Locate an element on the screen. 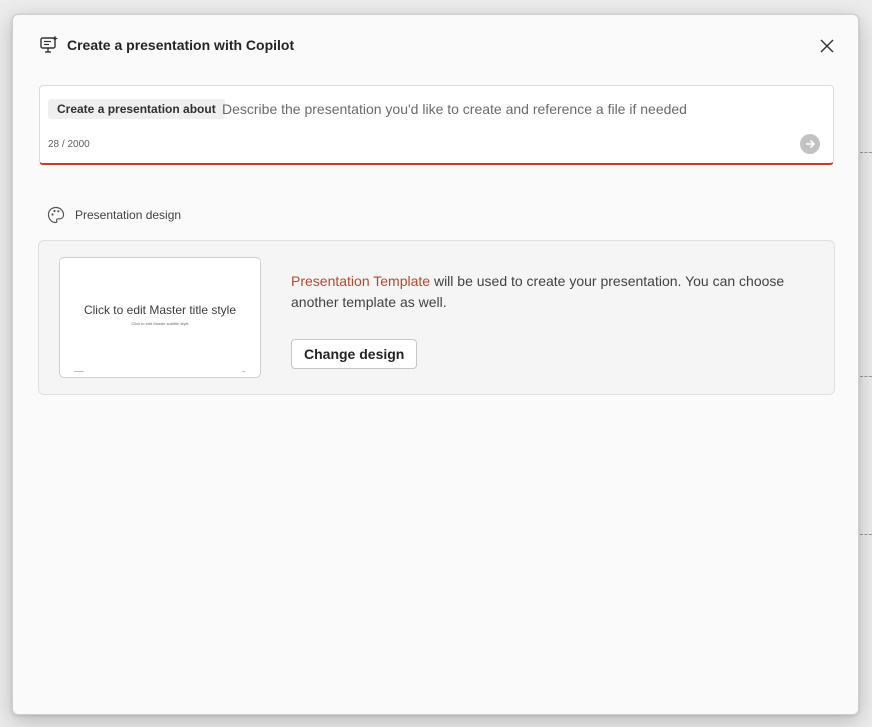  prompt-box: Create a presentation about 28 / 2000 is located at coordinates (436, 125).